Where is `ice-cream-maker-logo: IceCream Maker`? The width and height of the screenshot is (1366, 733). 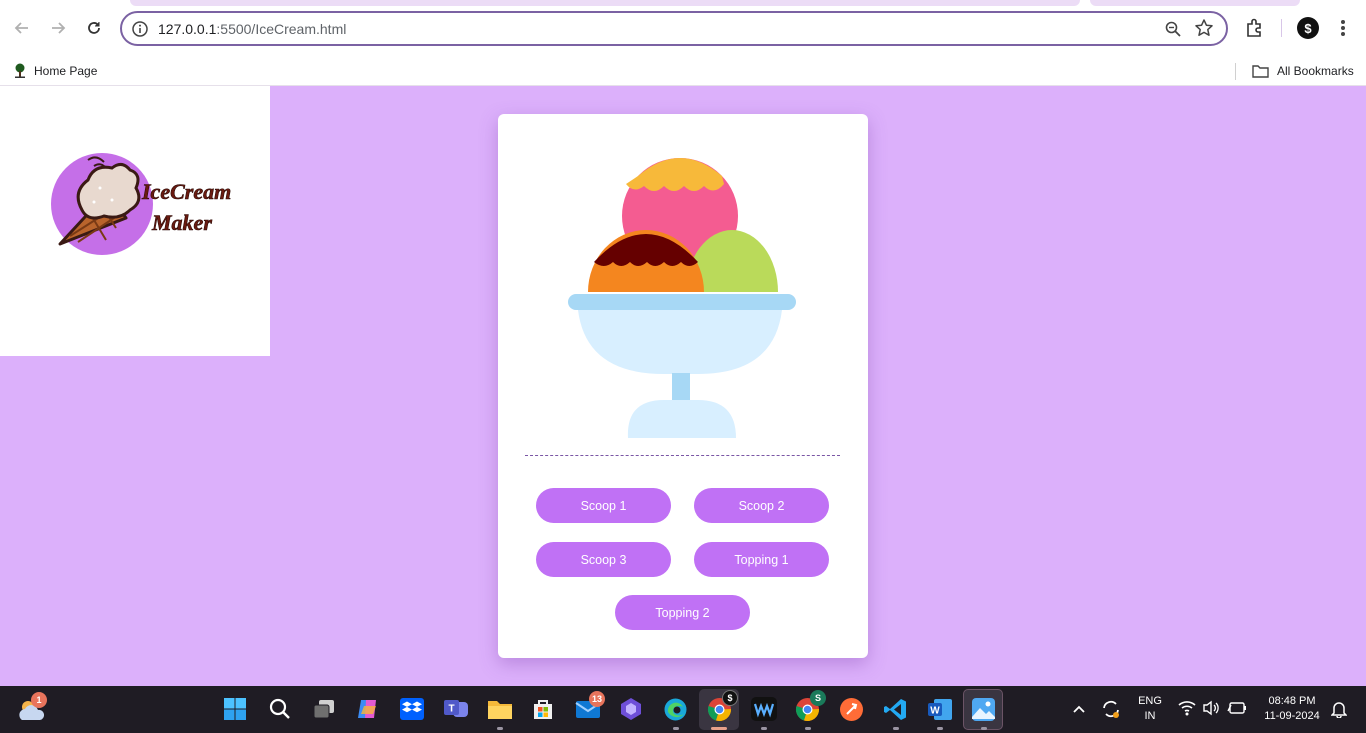 ice-cream-maker-logo: IceCream Maker is located at coordinates (141, 204).